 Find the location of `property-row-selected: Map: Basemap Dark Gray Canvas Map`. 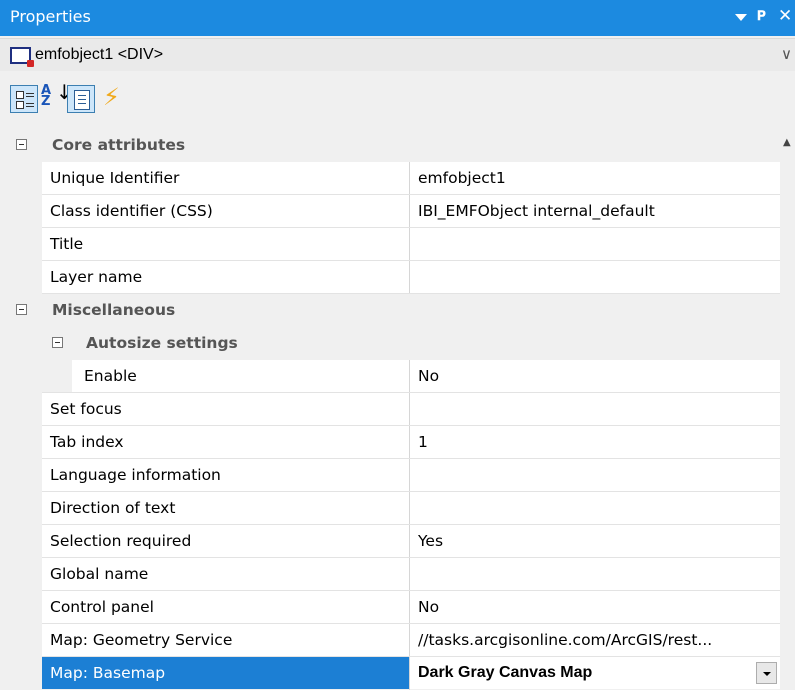

property-row-selected: Map: Basemap Dark Gray Canvas Map is located at coordinates (390, 673).